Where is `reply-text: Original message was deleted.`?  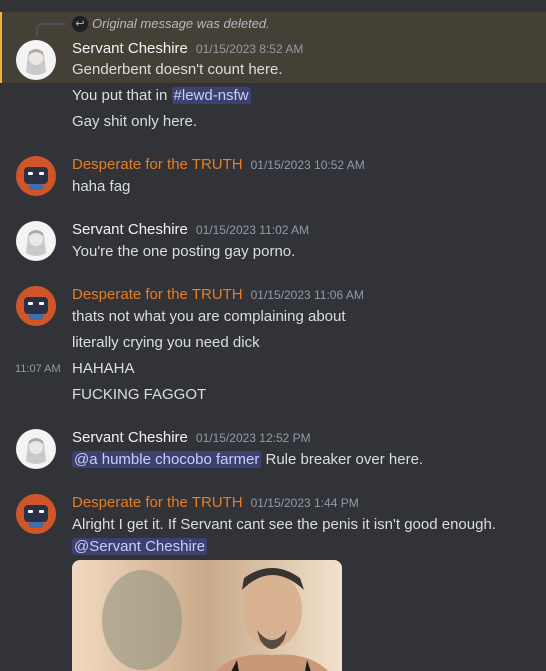
reply-text: Original message was deleted. is located at coordinates (181, 23).